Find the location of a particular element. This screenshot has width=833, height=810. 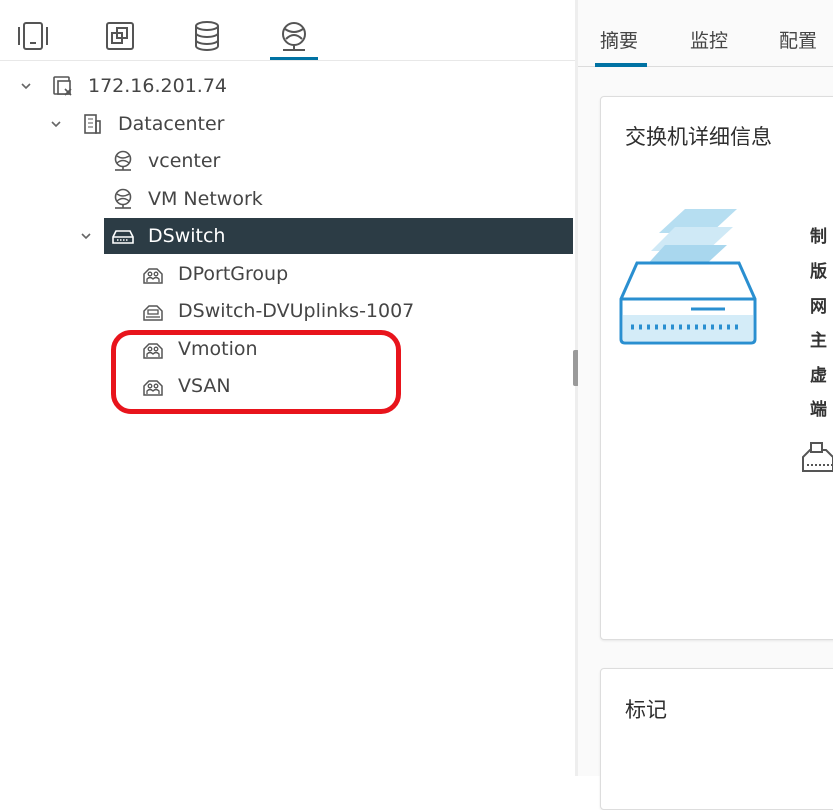

switch-illustration-icon is located at coordinates (688, 277).